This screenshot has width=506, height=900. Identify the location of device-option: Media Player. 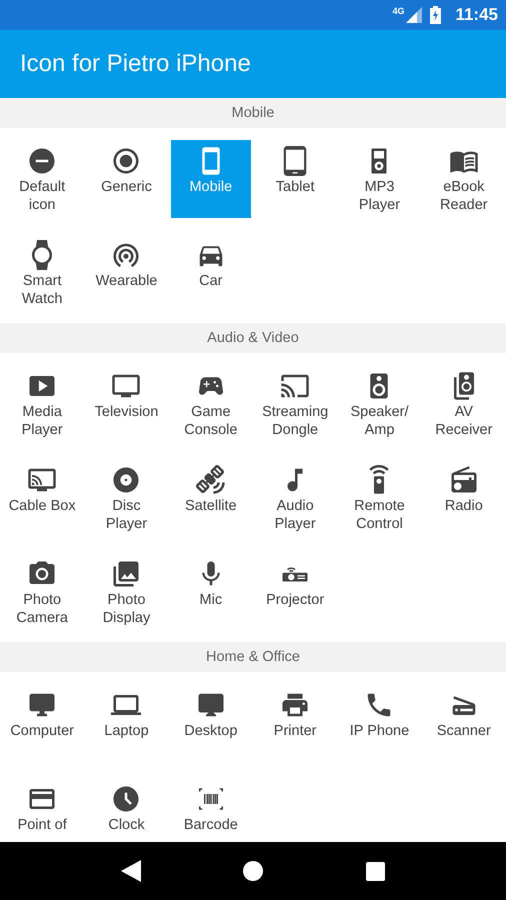
(42, 404).